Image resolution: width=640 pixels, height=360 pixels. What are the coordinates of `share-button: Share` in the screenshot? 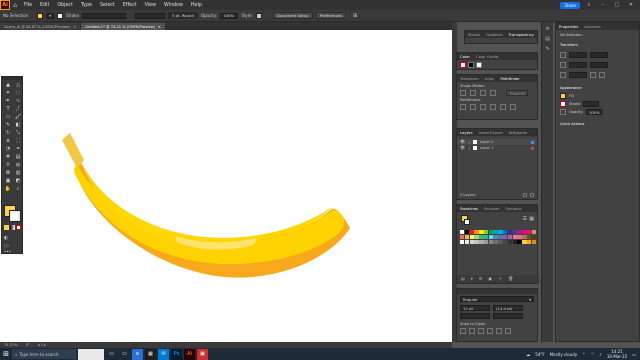 It's located at (570, 5).